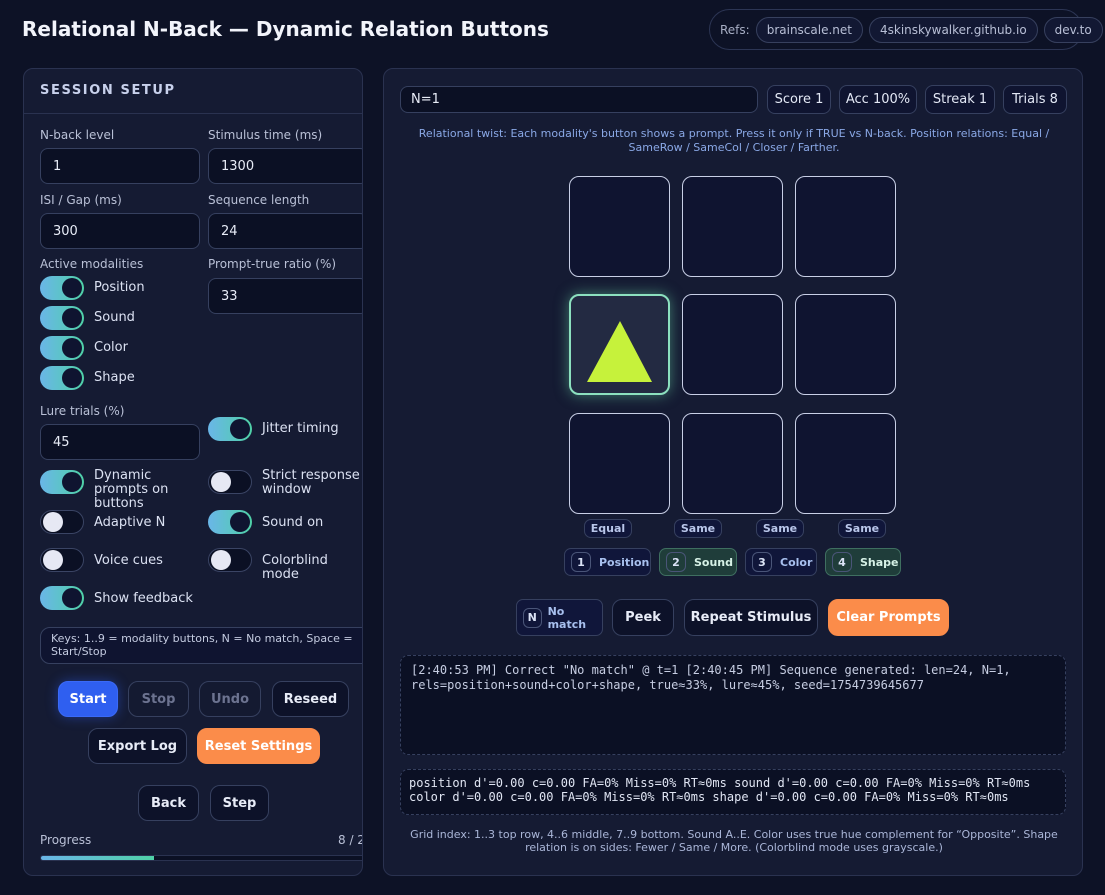 This screenshot has height=895, width=1105. I want to click on progress-fill, so click(97, 858).